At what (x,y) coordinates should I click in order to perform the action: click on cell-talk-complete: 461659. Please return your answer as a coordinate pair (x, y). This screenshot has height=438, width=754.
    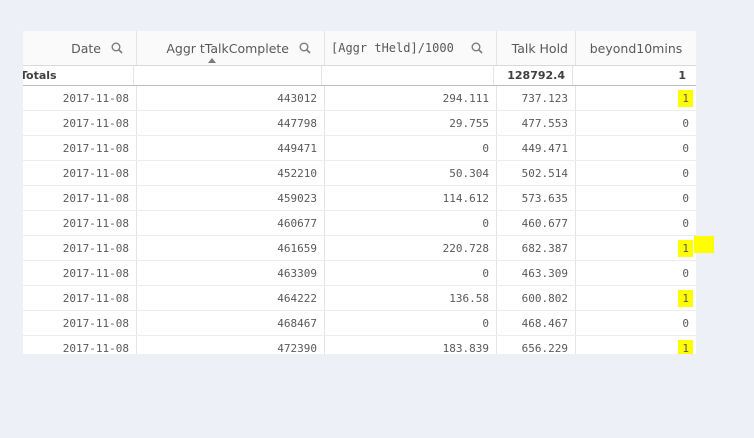
    Looking at the image, I should click on (231, 248).